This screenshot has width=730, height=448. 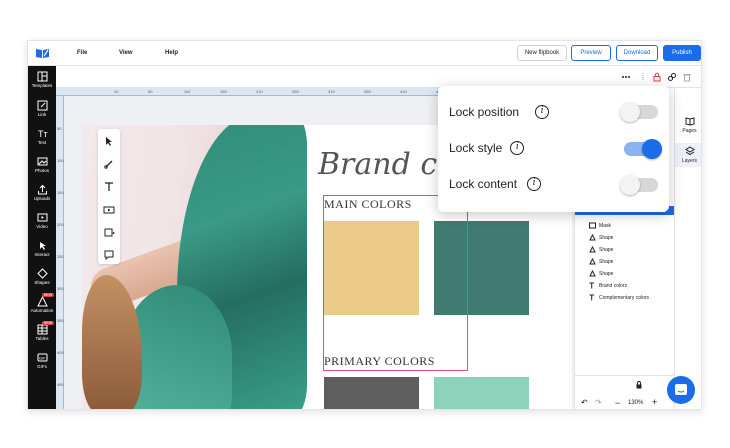 What do you see at coordinates (487, 148) in the screenshot?
I see `lock-style-row: Lock style i` at bounding box center [487, 148].